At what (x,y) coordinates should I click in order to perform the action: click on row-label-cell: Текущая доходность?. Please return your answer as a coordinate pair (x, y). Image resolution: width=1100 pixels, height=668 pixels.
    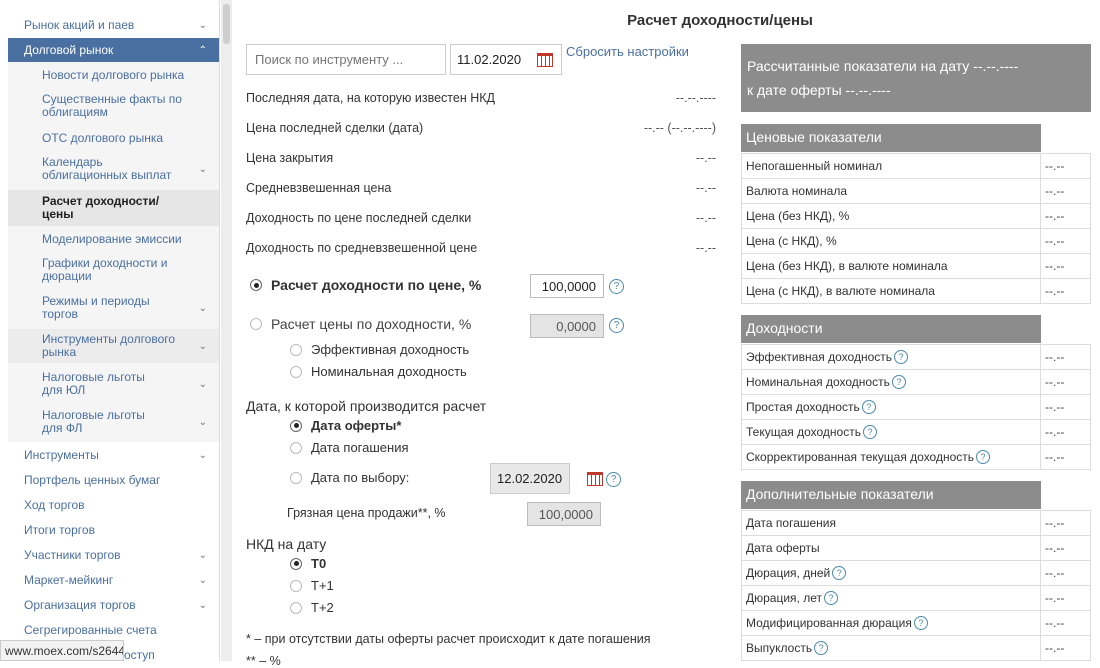
    Looking at the image, I should click on (891, 432).